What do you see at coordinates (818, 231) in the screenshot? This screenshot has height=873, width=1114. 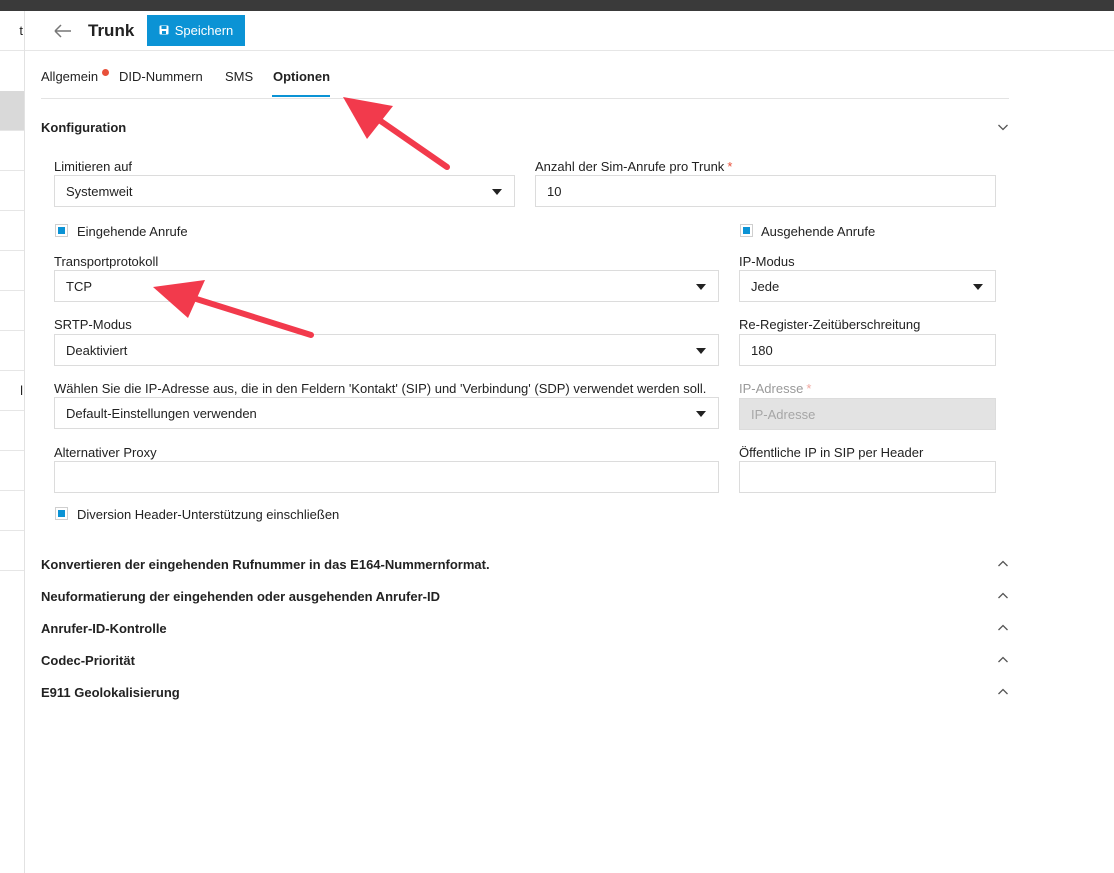 I see `ausgehende-anrufe-label: Ausgehende Anrufe` at bounding box center [818, 231].